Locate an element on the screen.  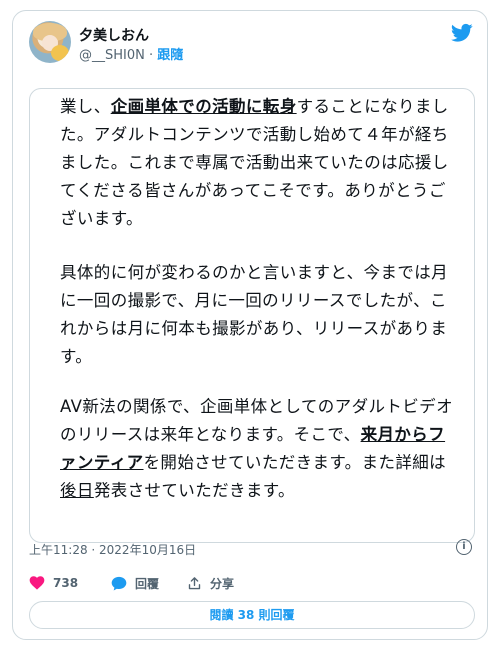
heart-icon is located at coordinates (37, 583).